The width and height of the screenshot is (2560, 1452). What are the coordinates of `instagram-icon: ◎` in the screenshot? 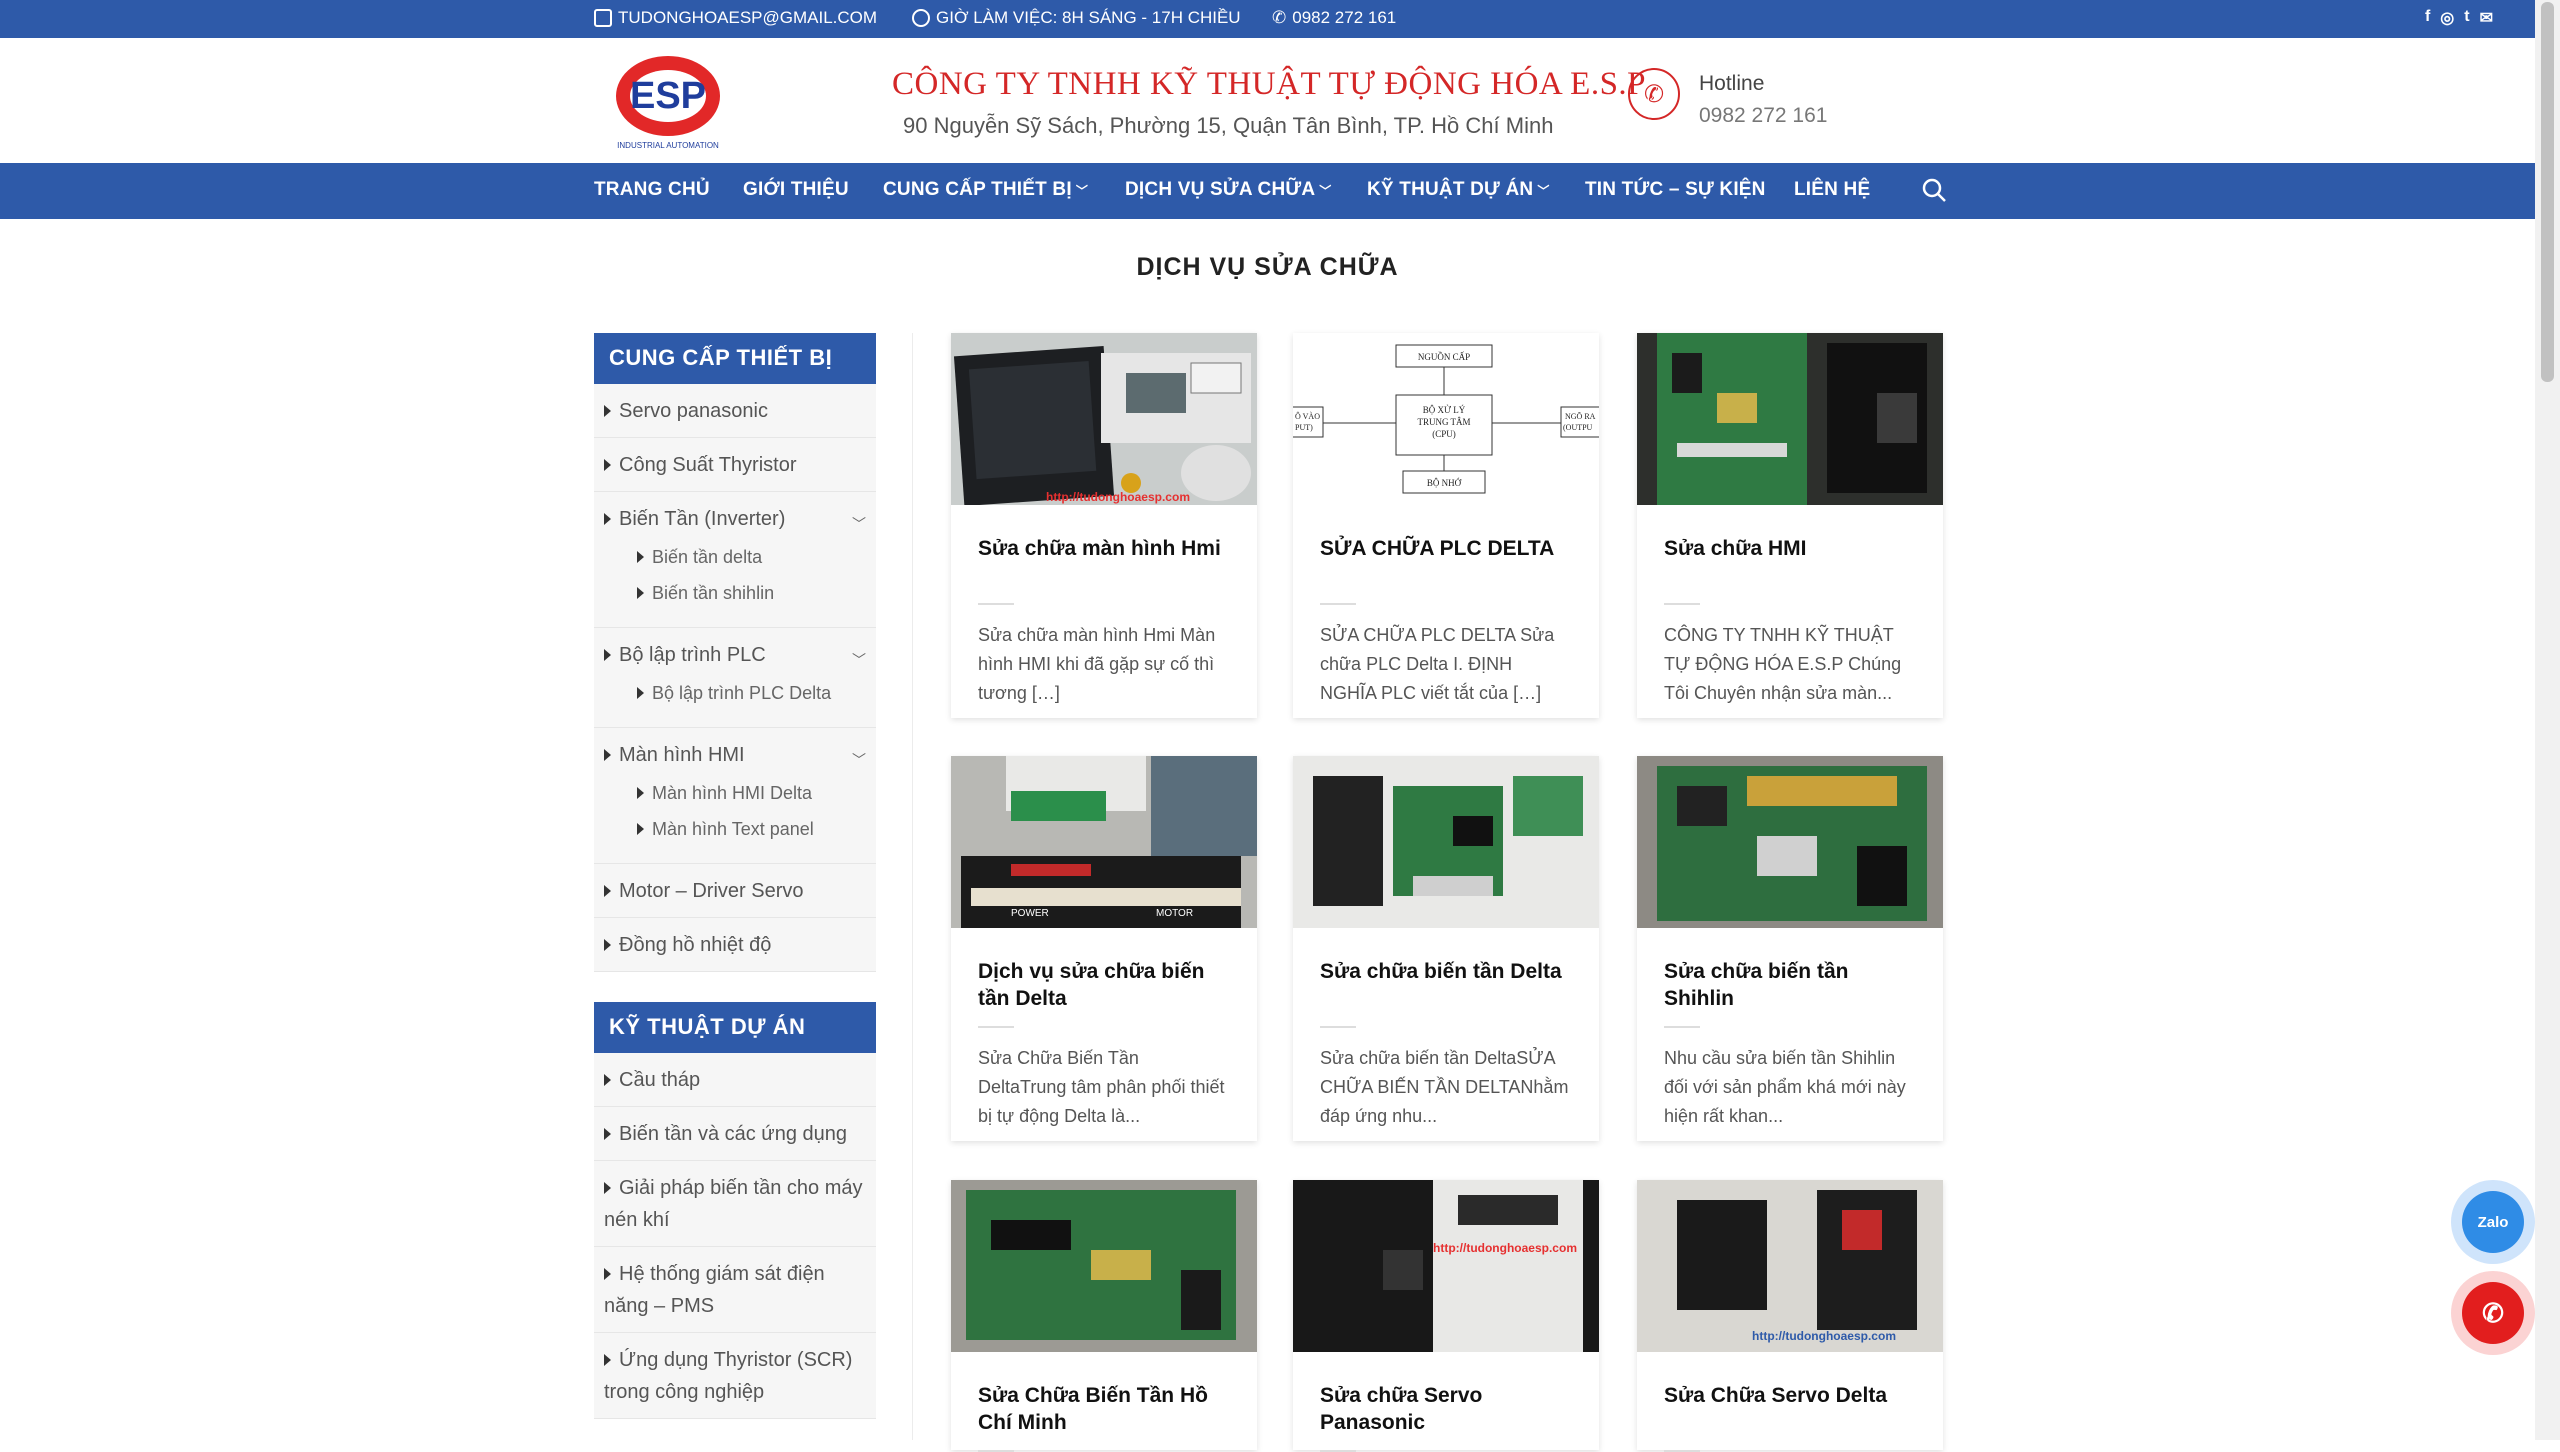 It's located at (2447, 18).